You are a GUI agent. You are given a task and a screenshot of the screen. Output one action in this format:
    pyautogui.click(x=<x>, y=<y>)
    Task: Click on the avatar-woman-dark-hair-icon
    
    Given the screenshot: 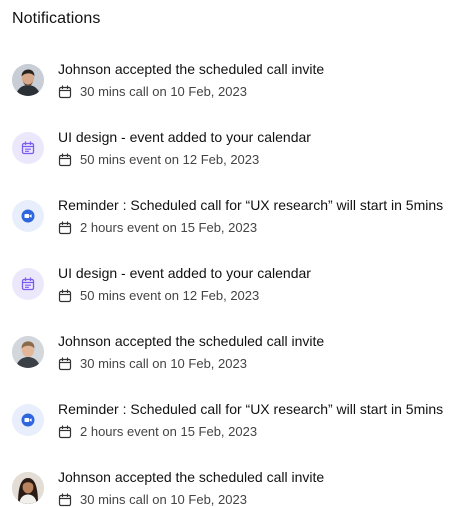 What is the action you would take?
    pyautogui.click(x=28, y=488)
    